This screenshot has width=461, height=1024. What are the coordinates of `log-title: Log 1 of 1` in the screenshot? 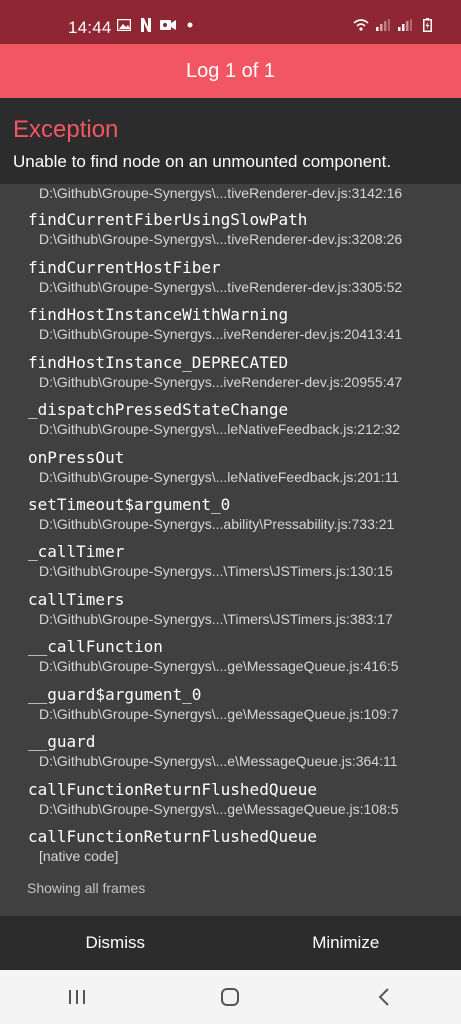 It's located at (230, 70).